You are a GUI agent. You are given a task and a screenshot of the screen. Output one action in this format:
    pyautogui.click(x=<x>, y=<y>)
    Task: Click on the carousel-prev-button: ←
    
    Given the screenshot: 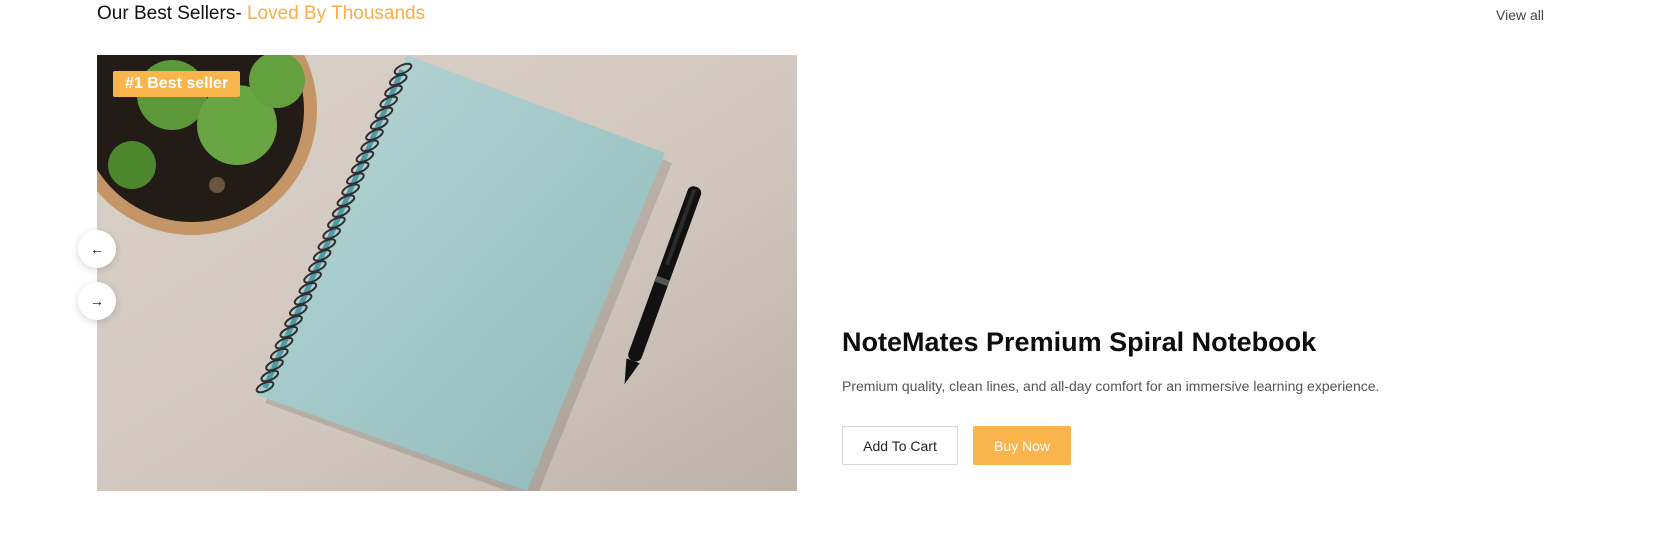 What is the action you would take?
    pyautogui.click(x=97, y=249)
    